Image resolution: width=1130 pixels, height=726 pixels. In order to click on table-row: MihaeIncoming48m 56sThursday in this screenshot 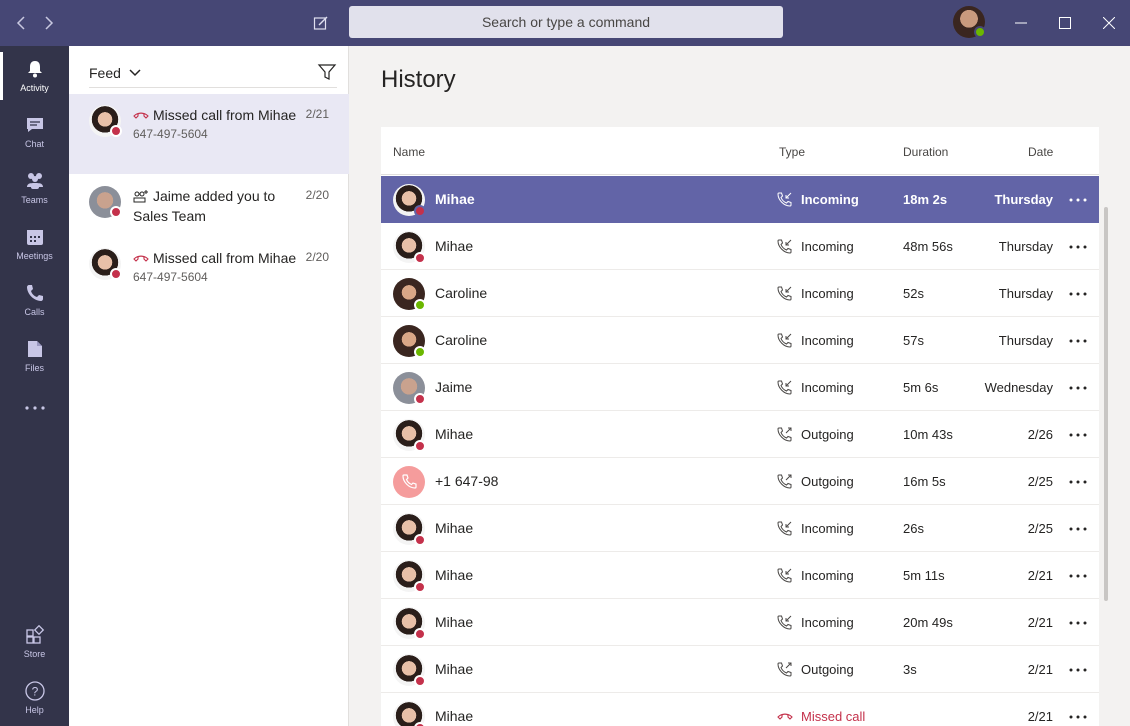, I will do `click(740, 246)`.